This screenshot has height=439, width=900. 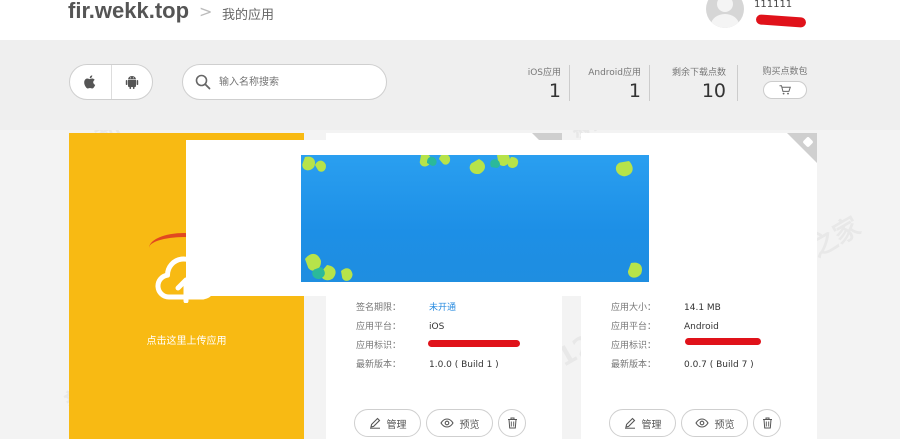 I want to click on info-key: 应用大小：, so click(x=634, y=308).